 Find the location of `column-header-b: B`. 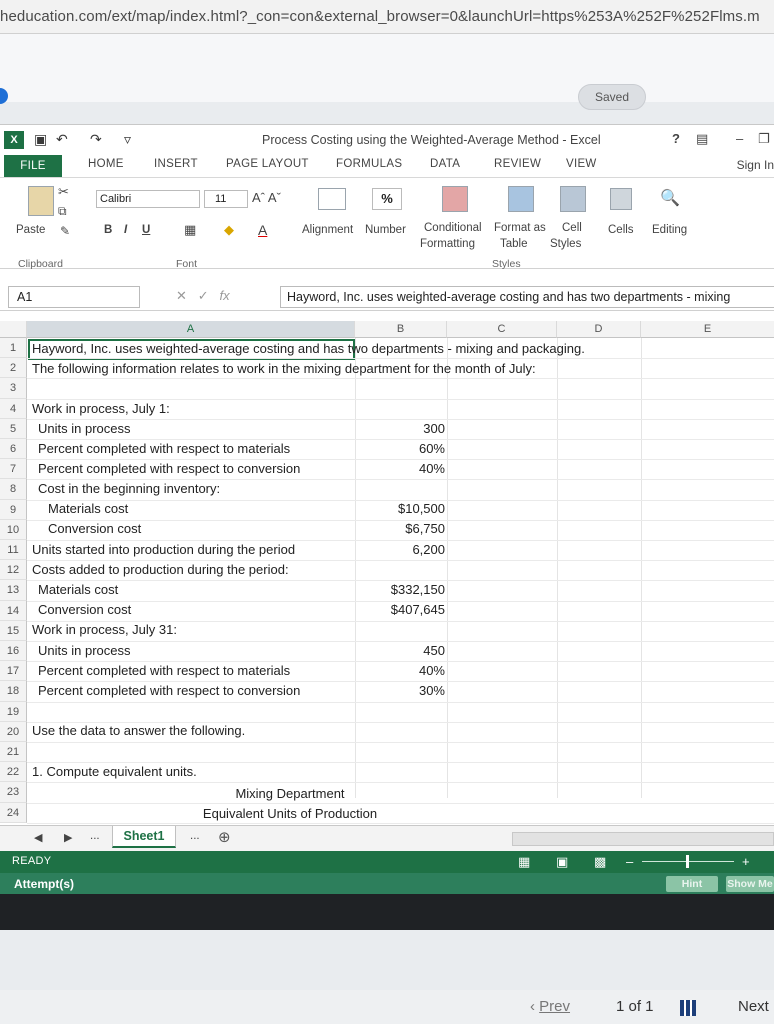

column-header-b: B is located at coordinates (401, 329).